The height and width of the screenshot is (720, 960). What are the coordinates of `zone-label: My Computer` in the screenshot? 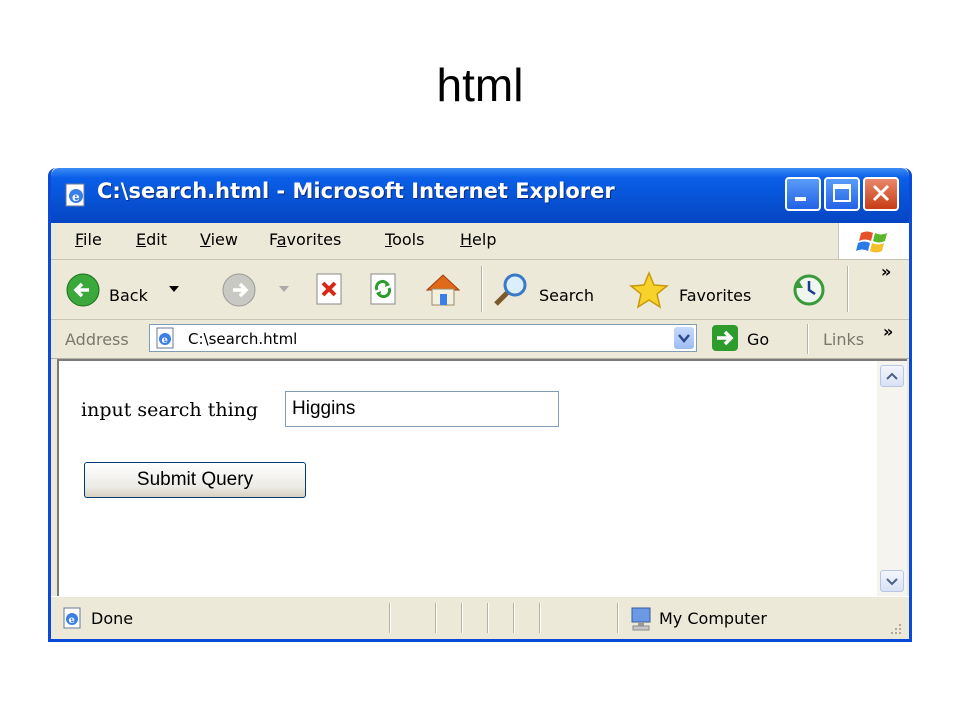 It's located at (713, 618).